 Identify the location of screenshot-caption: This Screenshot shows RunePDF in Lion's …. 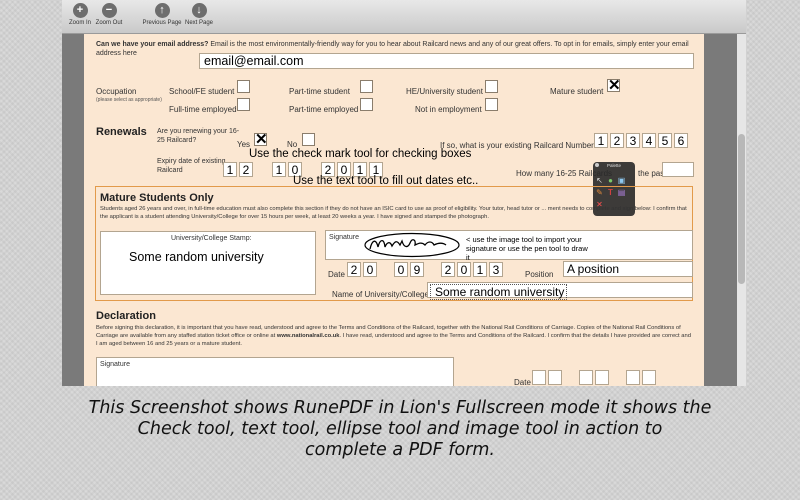
(400, 429).